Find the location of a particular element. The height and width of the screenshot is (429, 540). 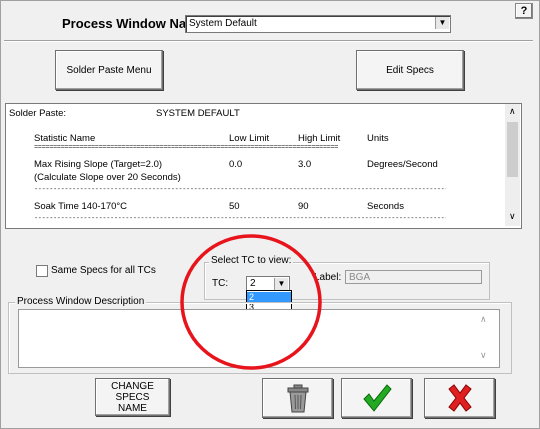

solder-paste-value: SYSTEM DEFAULT is located at coordinates (198, 113).